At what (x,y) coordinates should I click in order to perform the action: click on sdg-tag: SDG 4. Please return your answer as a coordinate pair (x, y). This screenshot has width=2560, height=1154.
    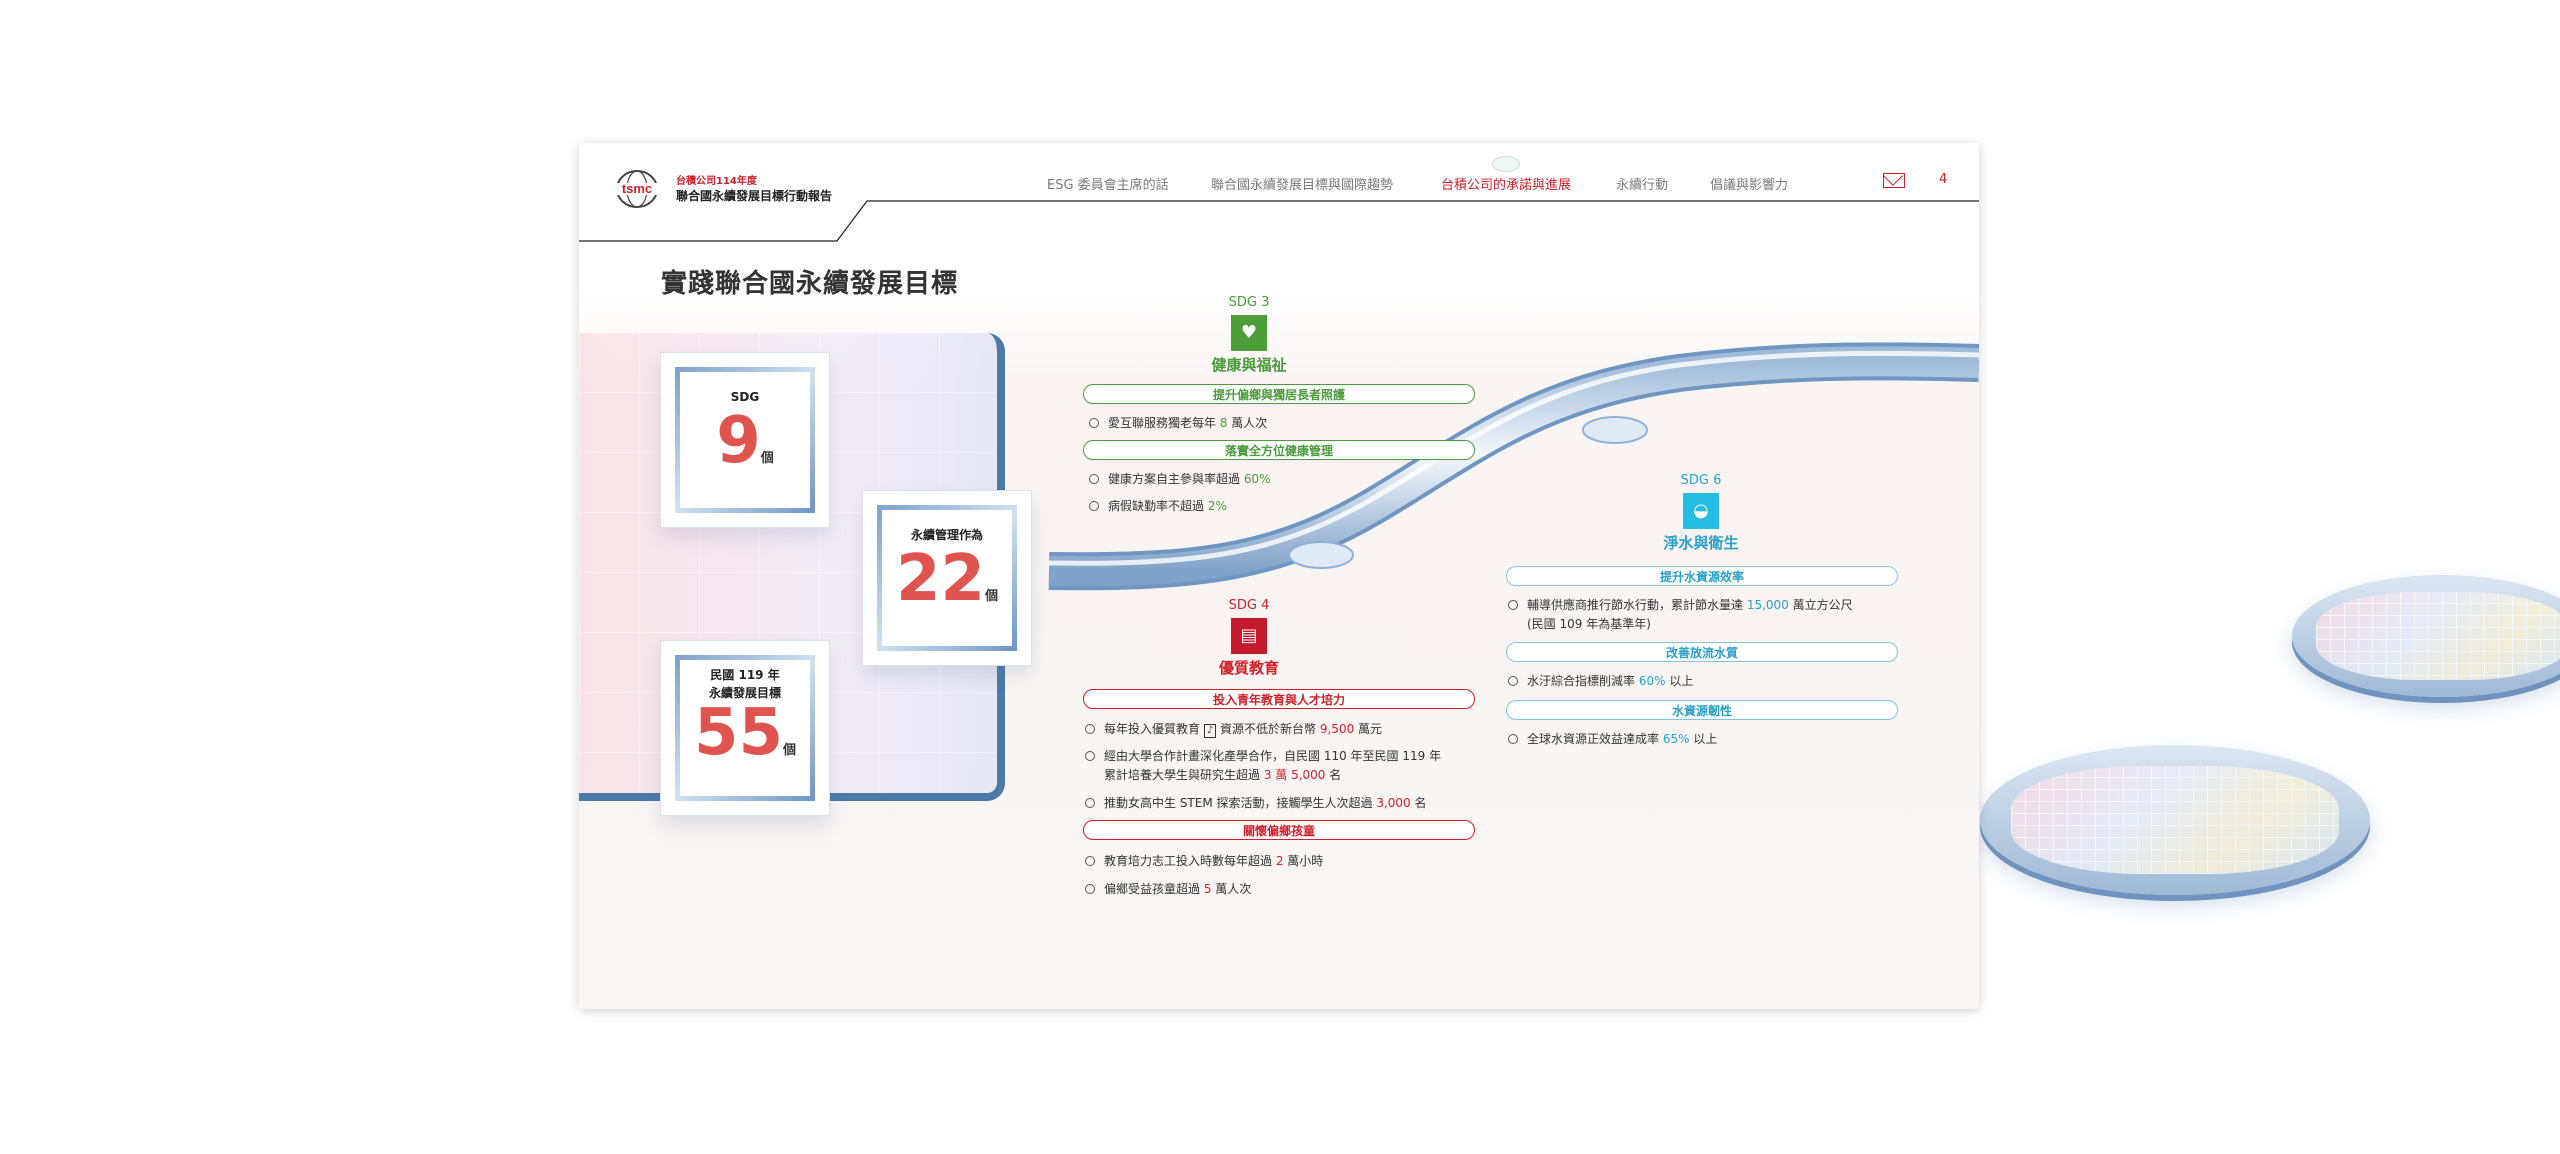
    Looking at the image, I should click on (1249, 605).